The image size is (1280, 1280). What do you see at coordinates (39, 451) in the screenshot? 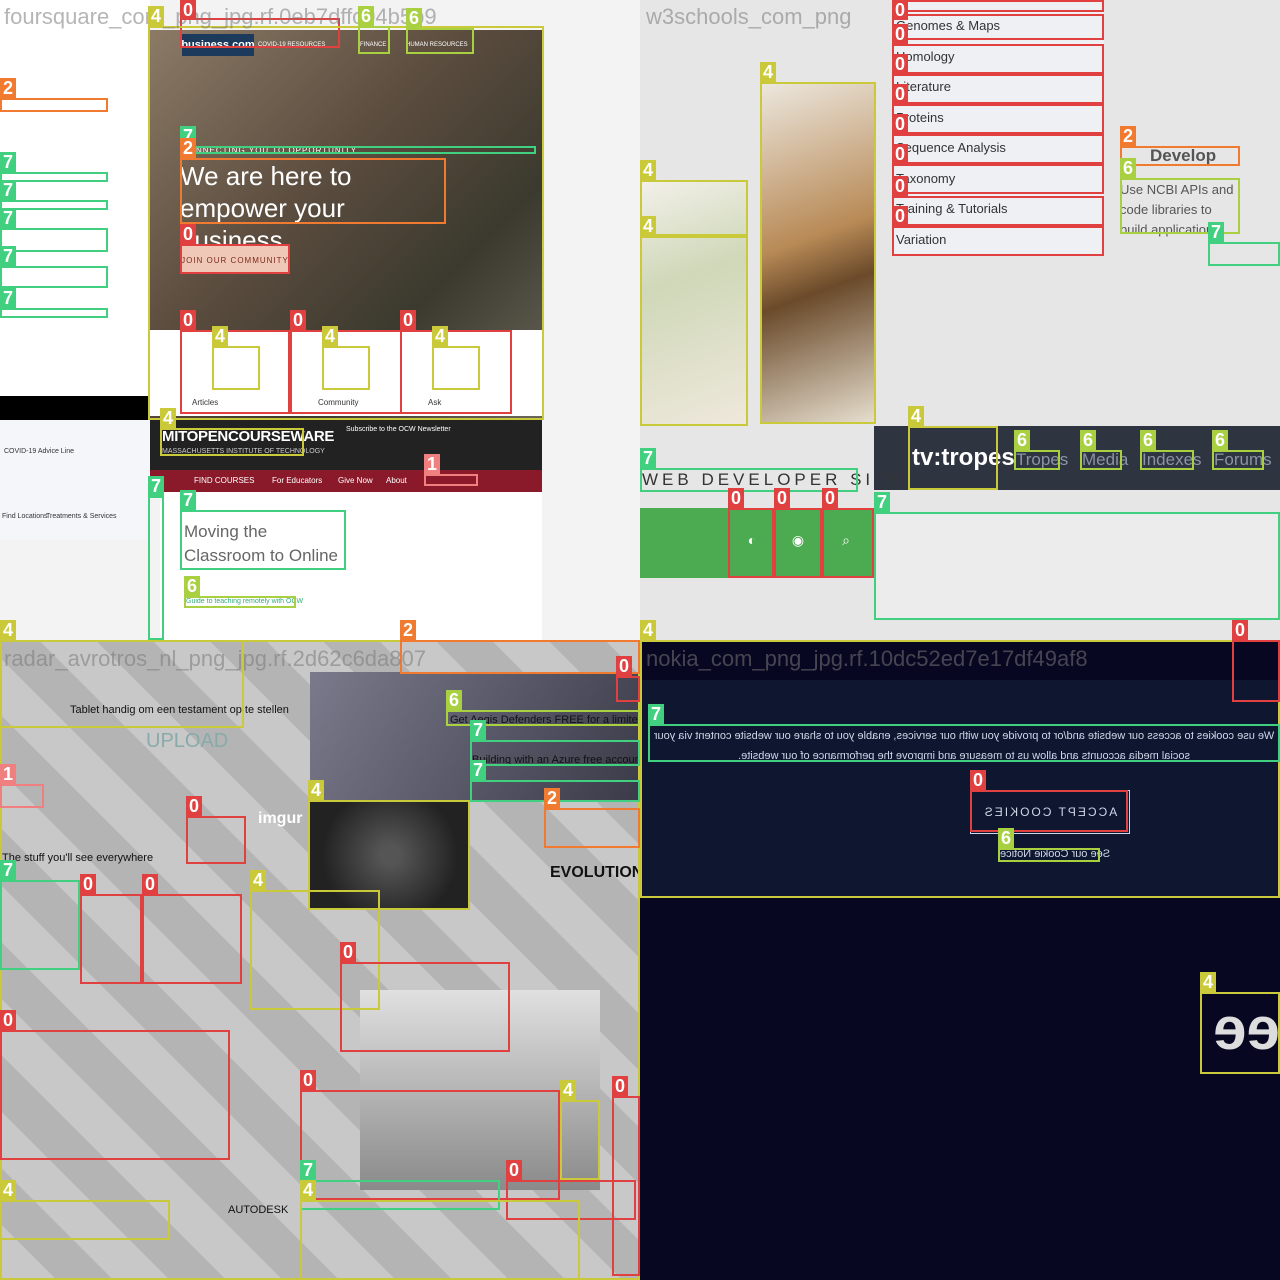
I see `covid-advice-link: COVID-19 Advice Line` at bounding box center [39, 451].